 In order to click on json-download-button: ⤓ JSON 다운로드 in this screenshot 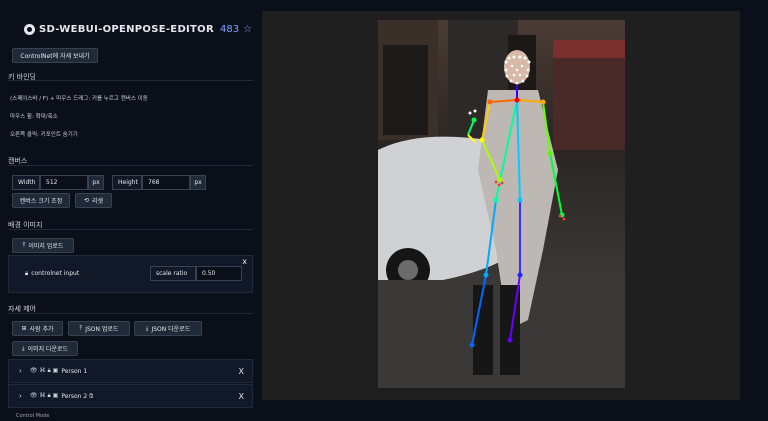, I will do `click(168, 328)`.